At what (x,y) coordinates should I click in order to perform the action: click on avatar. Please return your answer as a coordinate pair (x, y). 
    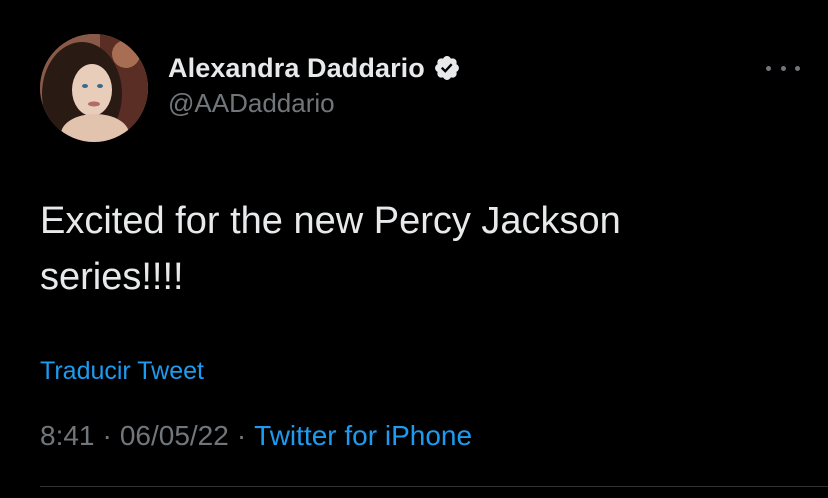
    Looking at the image, I should click on (94, 88).